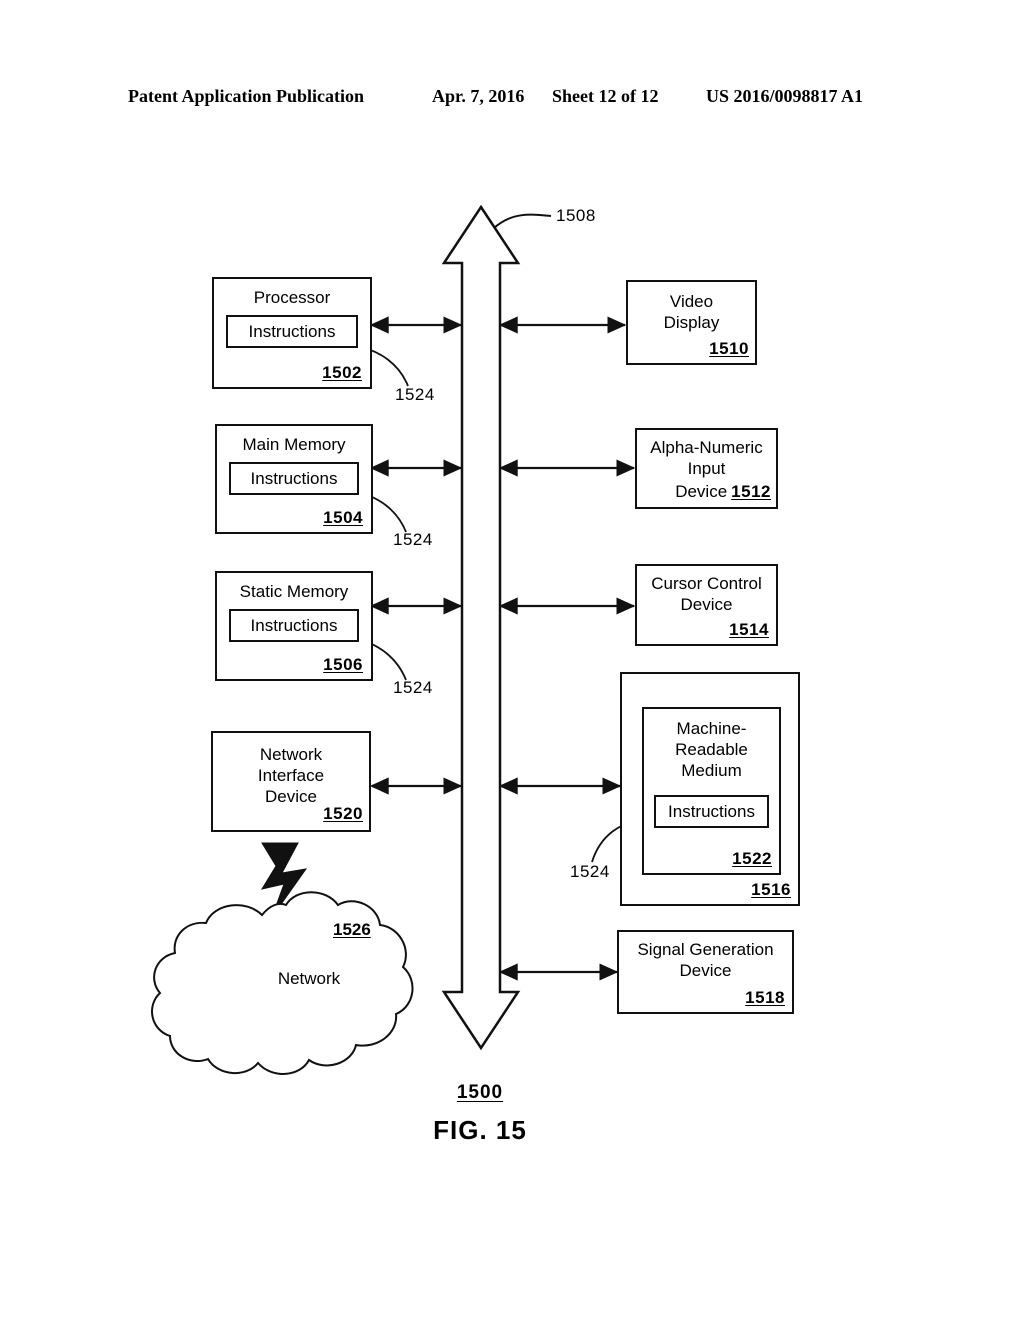 Image resolution: width=1024 pixels, height=1320 pixels. Describe the element at coordinates (413, 687) in the screenshot. I see `static-memory-instructions-leader-ref: 1524` at that location.